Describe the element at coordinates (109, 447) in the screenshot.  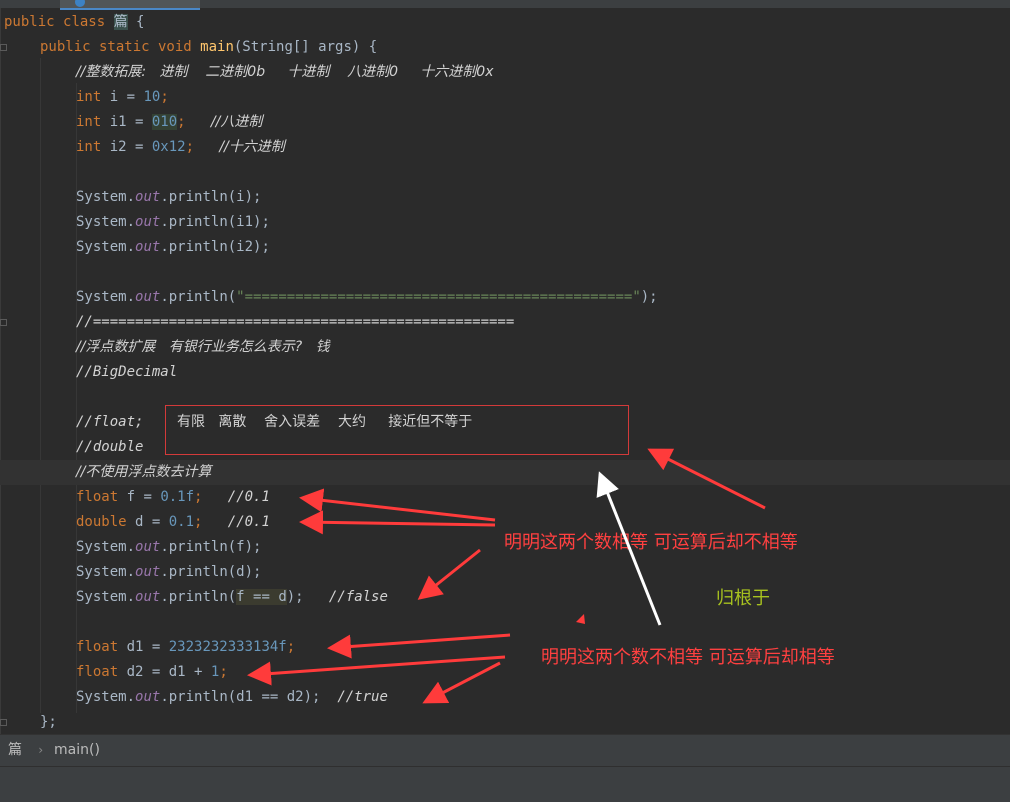
I see `code-line-18: //double` at that location.